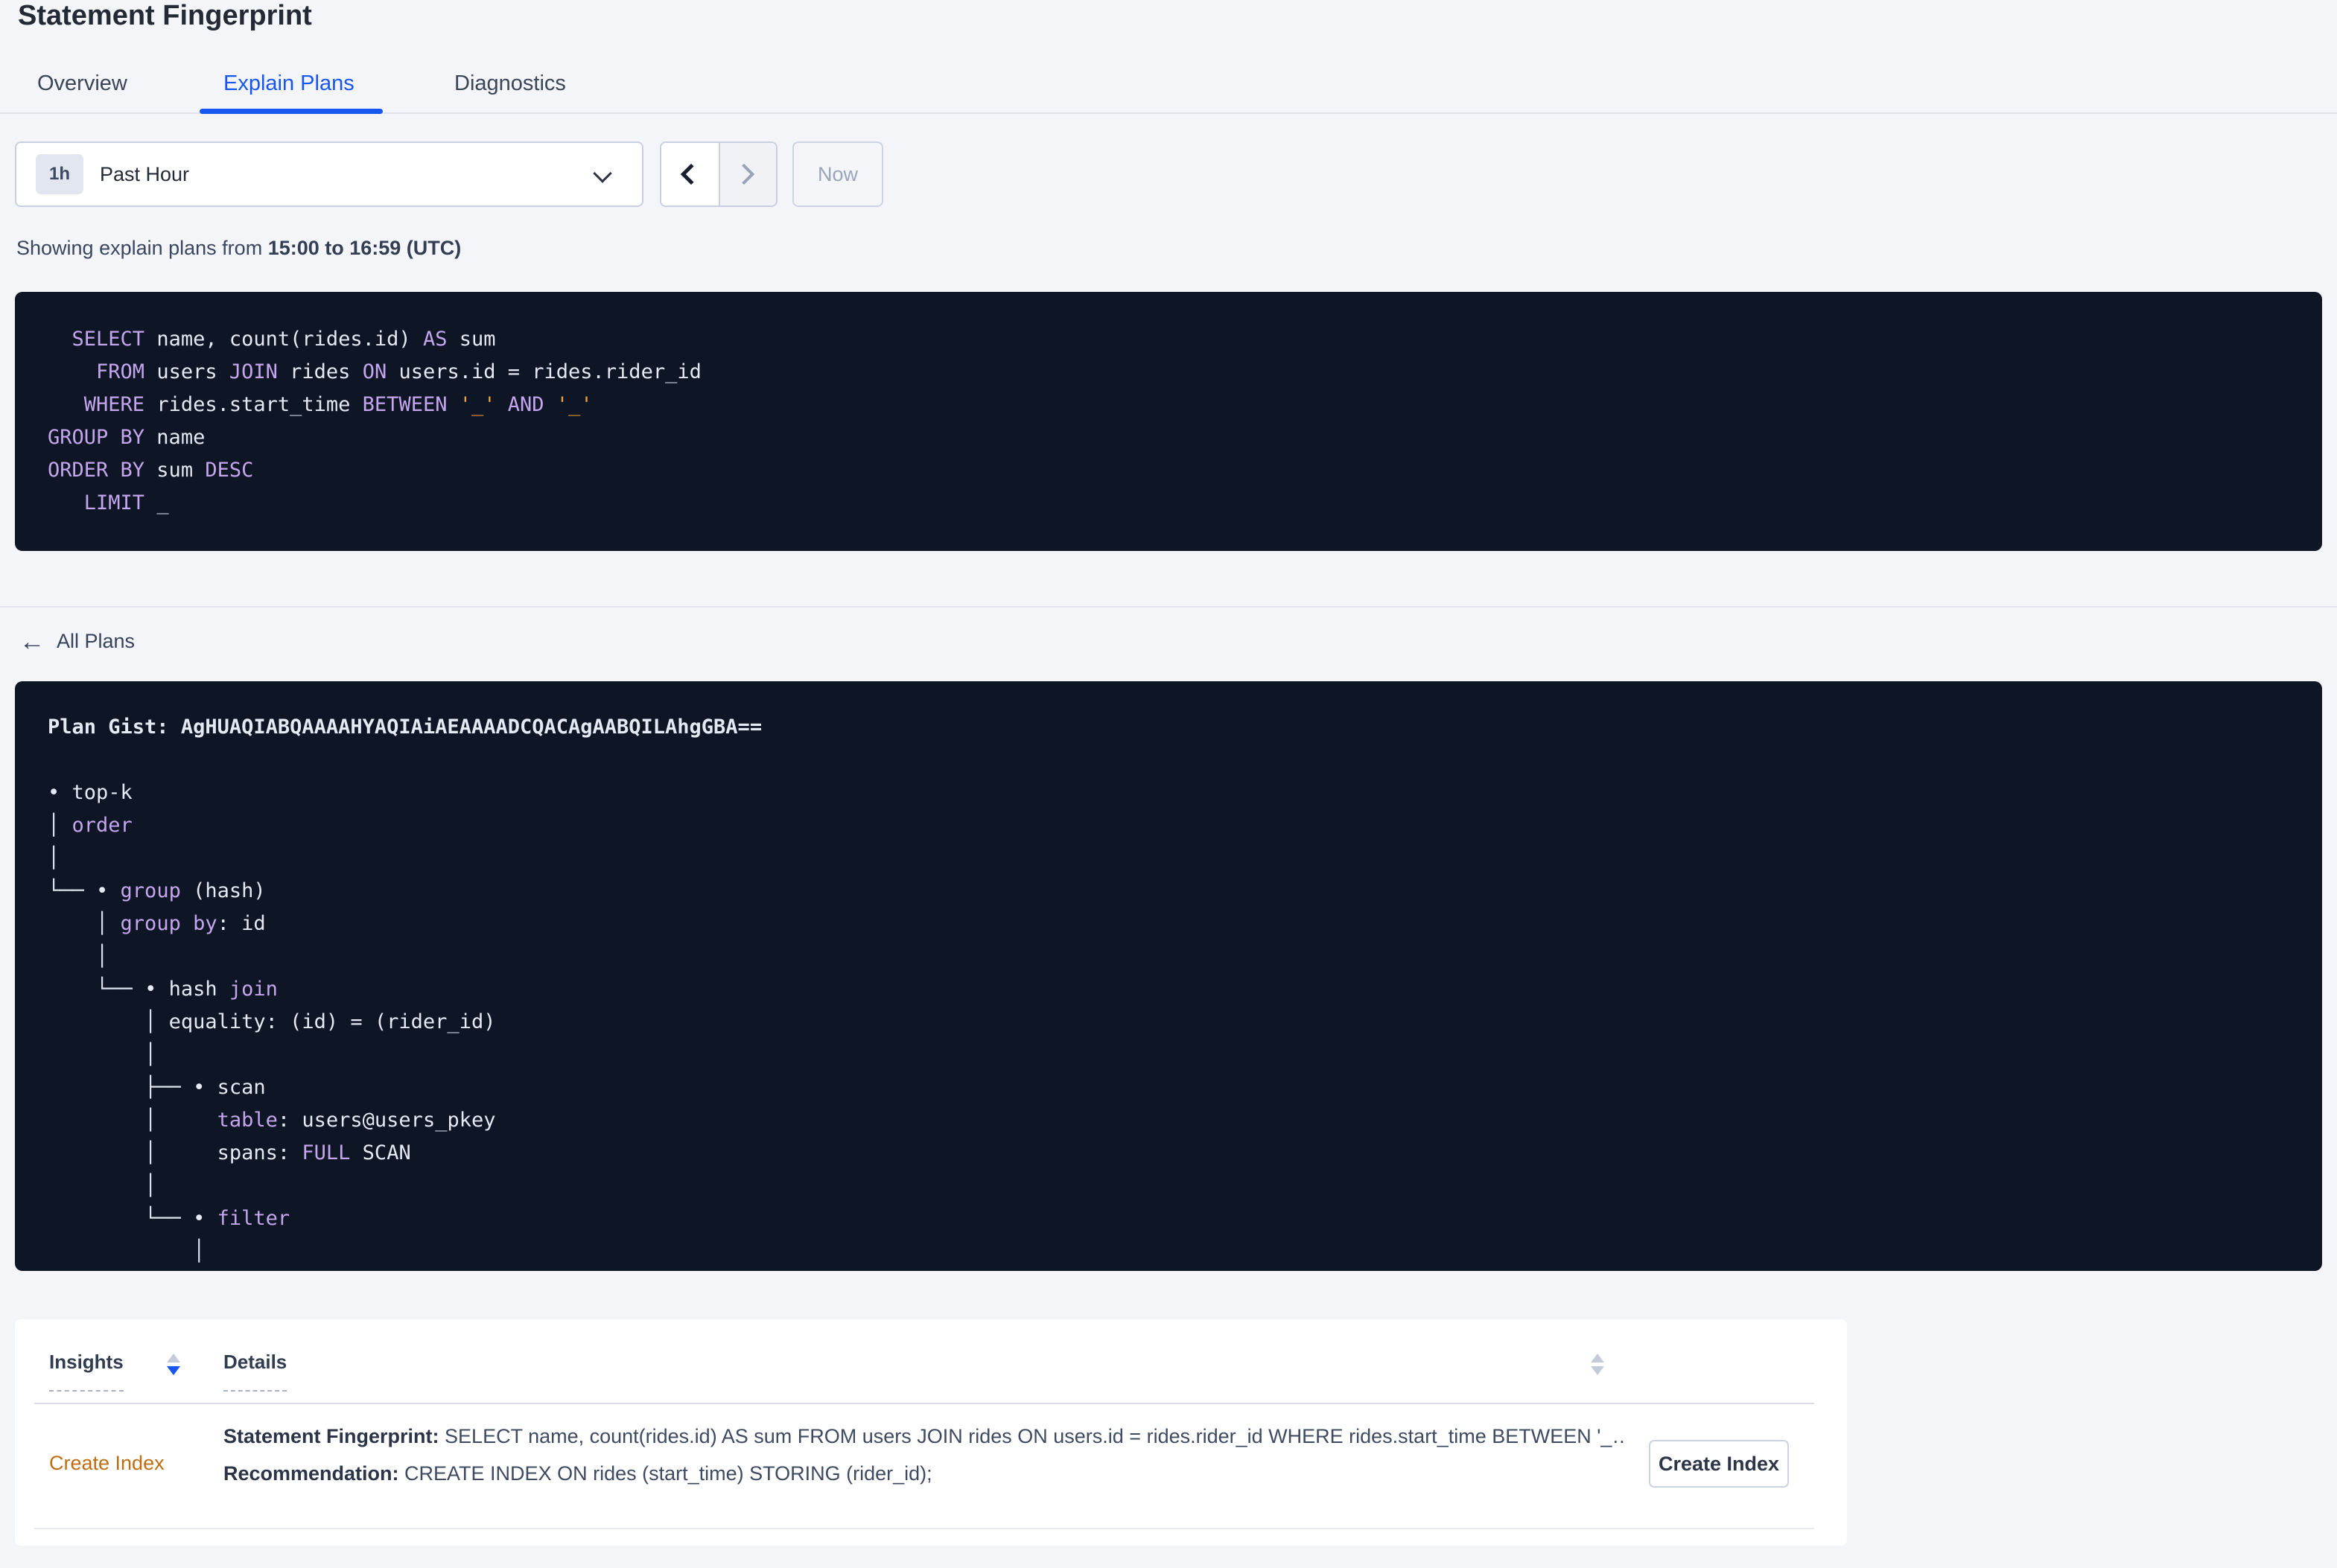 The width and height of the screenshot is (2337, 1568). Describe the element at coordinates (329, 174) in the screenshot. I see `time-range-dropdown: 1h Past Hour` at that location.